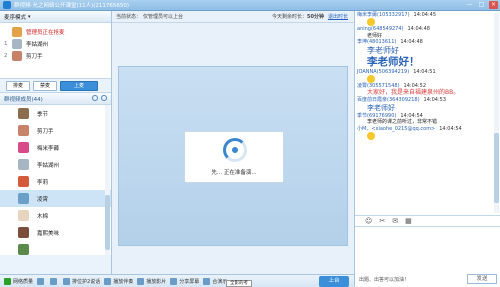 This screenshot has width=500, height=287. What do you see at coordinates (55, 248) in the screenshot?
I see `member-row` at bounding box center [55, 248].